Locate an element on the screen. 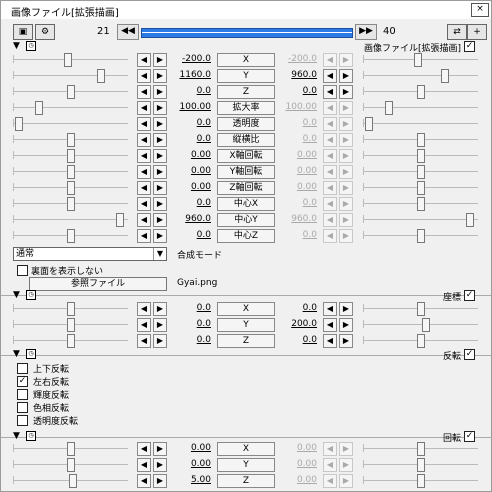 The width and height of the screenshot is (492, 492). end-value: -200.0 is located at coordinates (296, 59).